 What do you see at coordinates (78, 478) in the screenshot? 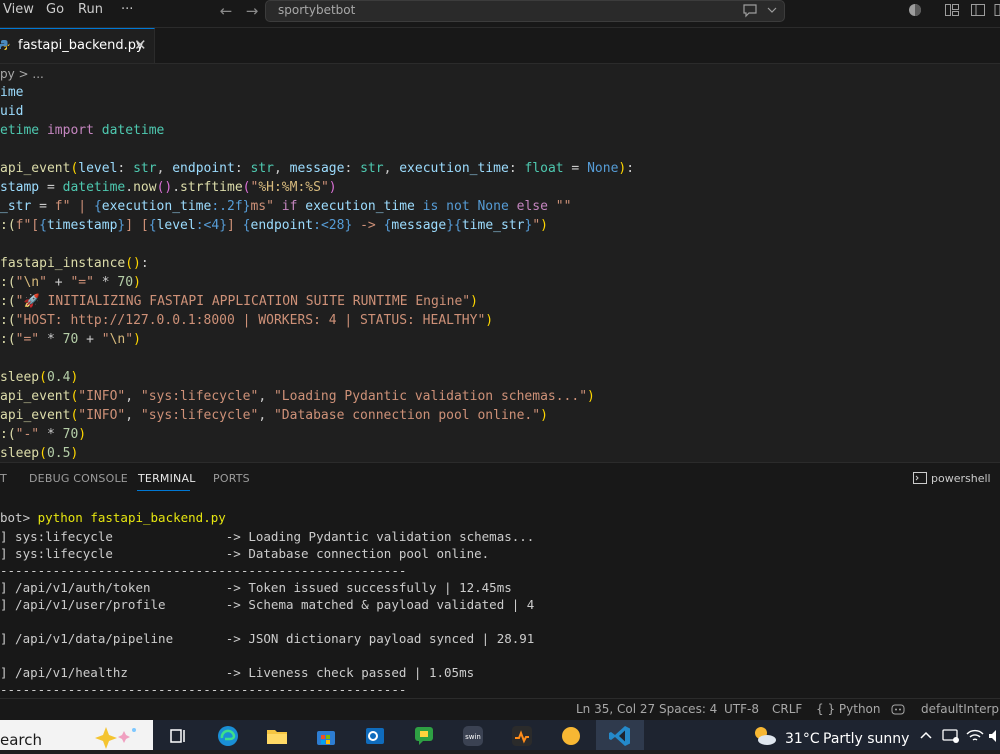
I see `tab-debug-console: DEBUG CONSOLE` at bounding box center [78, 478].